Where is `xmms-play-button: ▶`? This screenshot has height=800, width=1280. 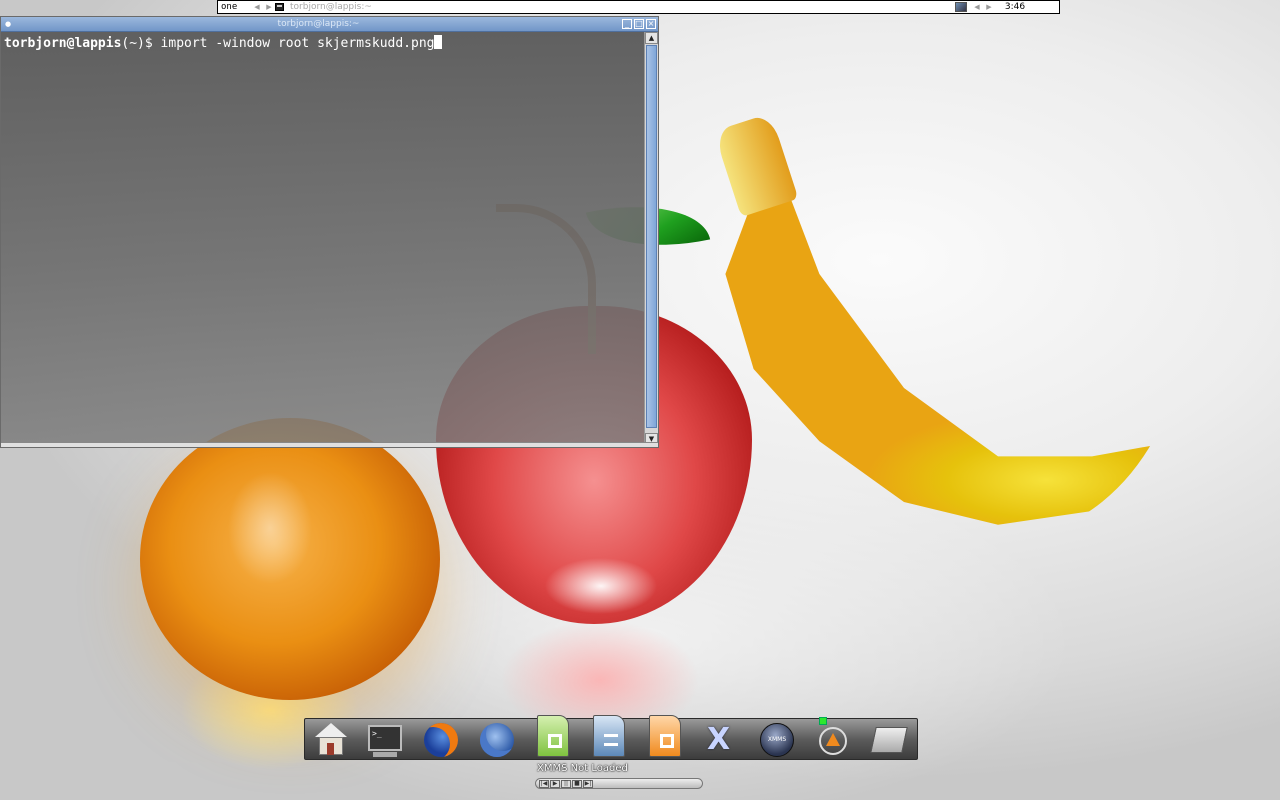 xmms-play-button: ▶ is located at coordinates (555, 783).